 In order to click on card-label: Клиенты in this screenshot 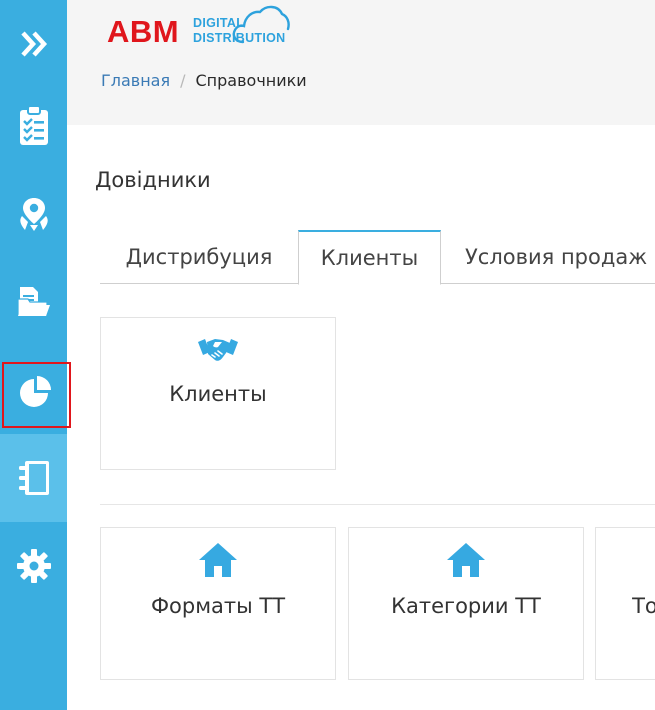, I will do `click(218, 394)`.